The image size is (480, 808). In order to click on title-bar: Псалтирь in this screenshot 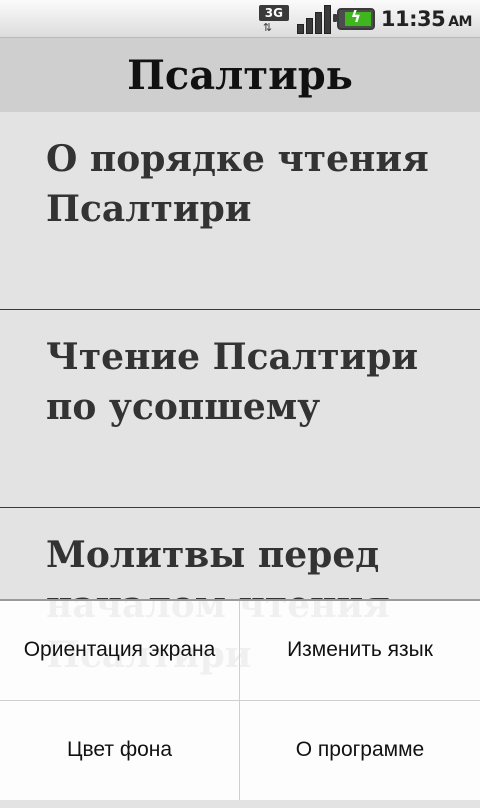, I will do `click(240, 75)`.